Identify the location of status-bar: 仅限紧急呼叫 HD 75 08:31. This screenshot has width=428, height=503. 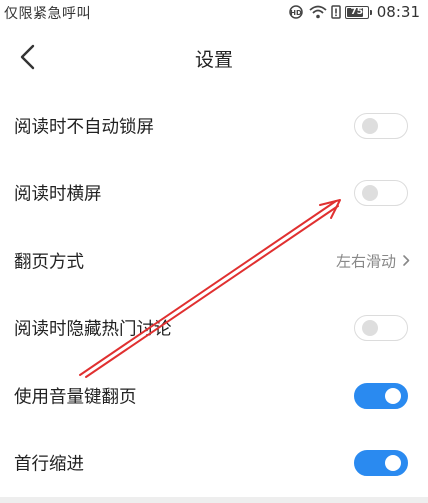
(214, 12).